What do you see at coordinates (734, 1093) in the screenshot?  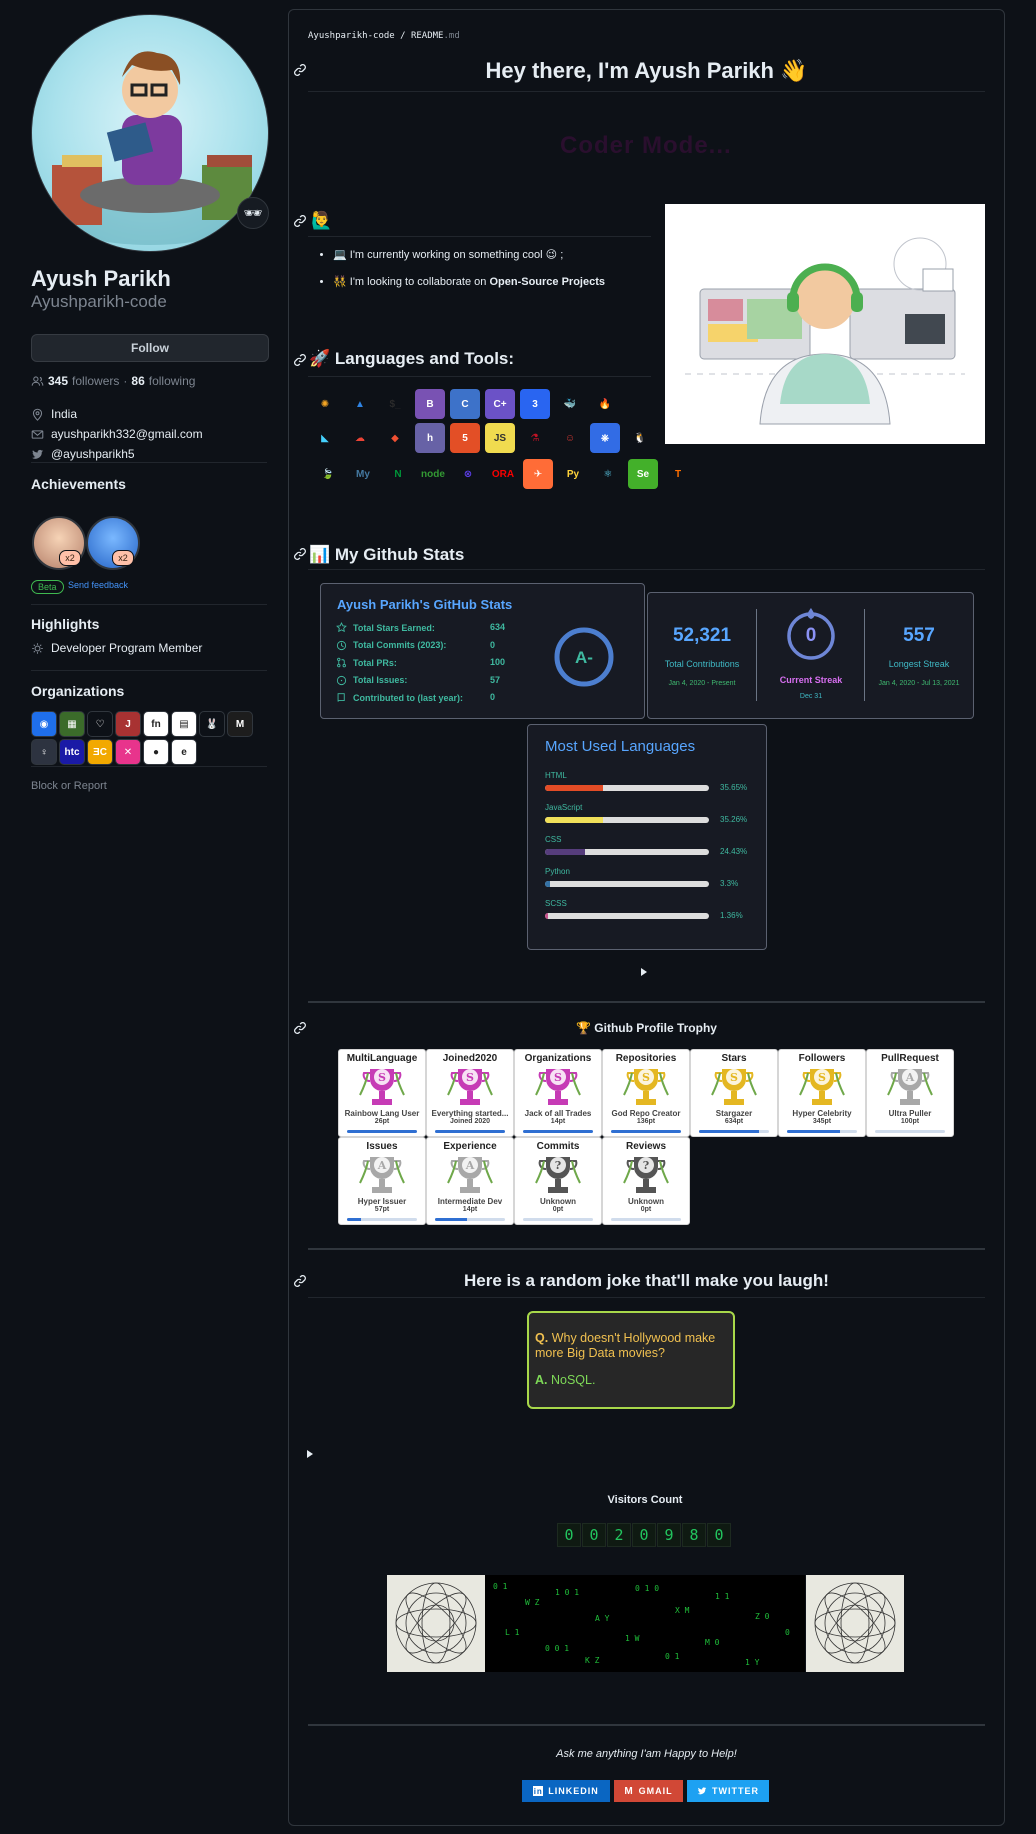 I see `trophy-card: Stars S Stargazer 634pt` at bounding box center [734, 1093].